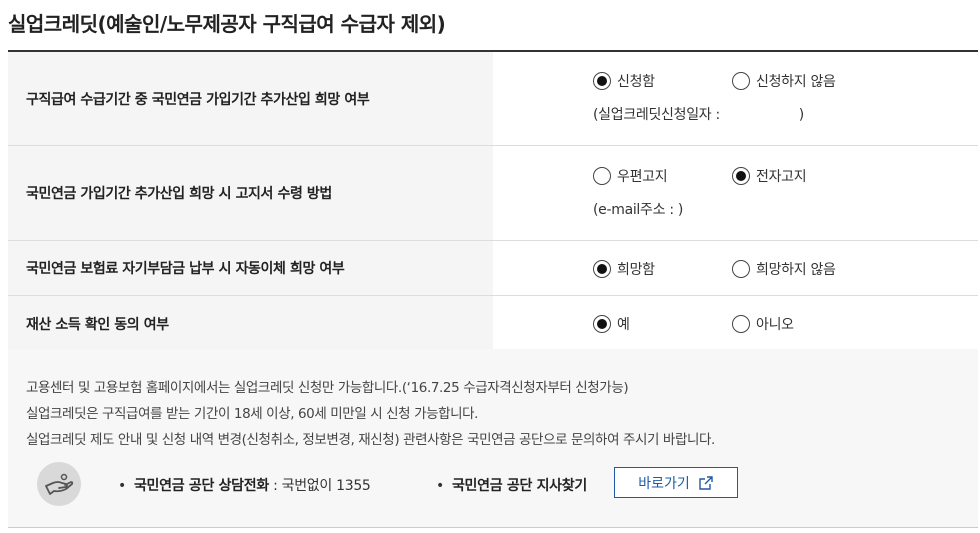 The height and width of the screenshot is (533, 980). I want to click on radio-not-apply: 신청하지 않음, so click(784, 81).